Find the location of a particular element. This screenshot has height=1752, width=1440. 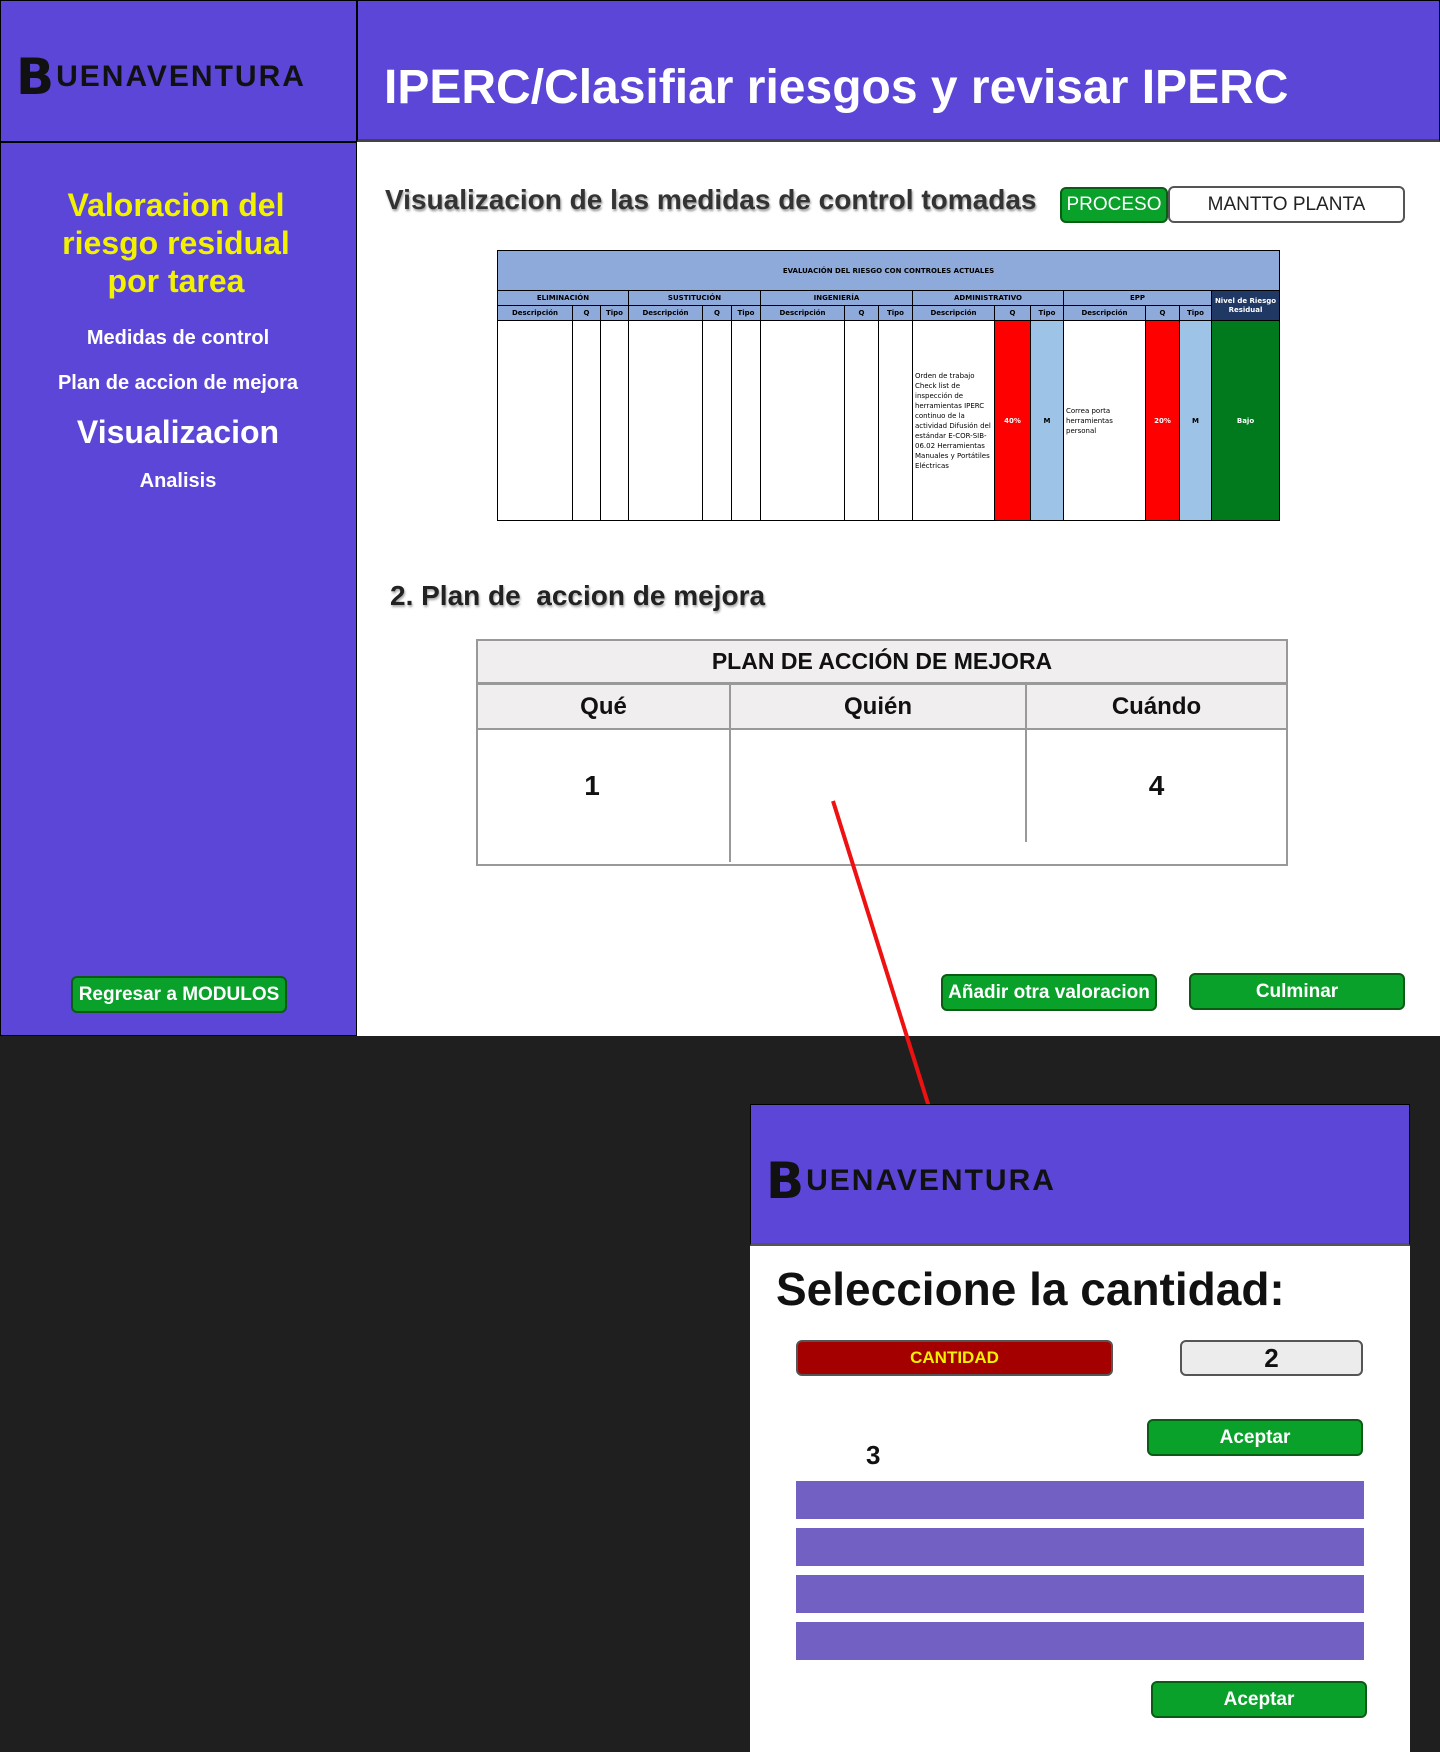

connector-line is located at coordinates (886, 971).